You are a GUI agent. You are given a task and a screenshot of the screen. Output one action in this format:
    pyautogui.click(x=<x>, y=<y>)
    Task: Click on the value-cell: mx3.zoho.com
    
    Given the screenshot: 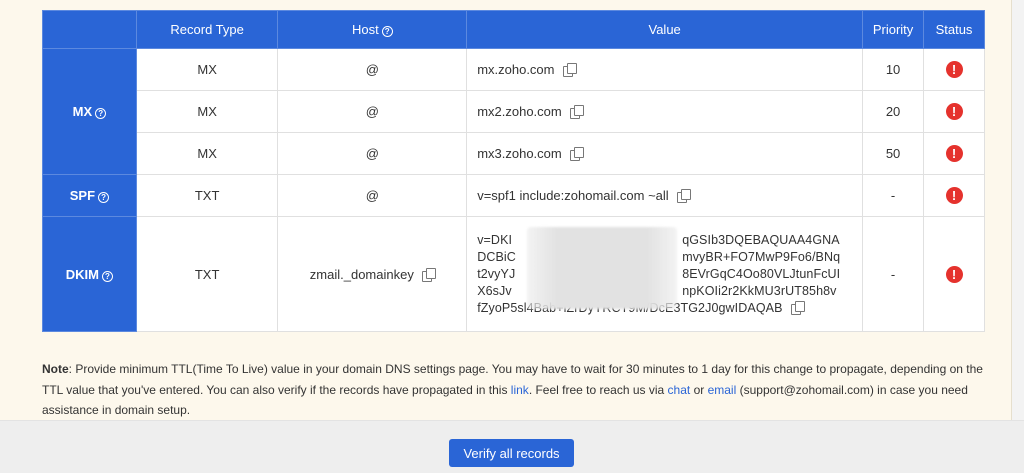 What is the action you would take?
    pyautogui.click(x=665, y=153)
    